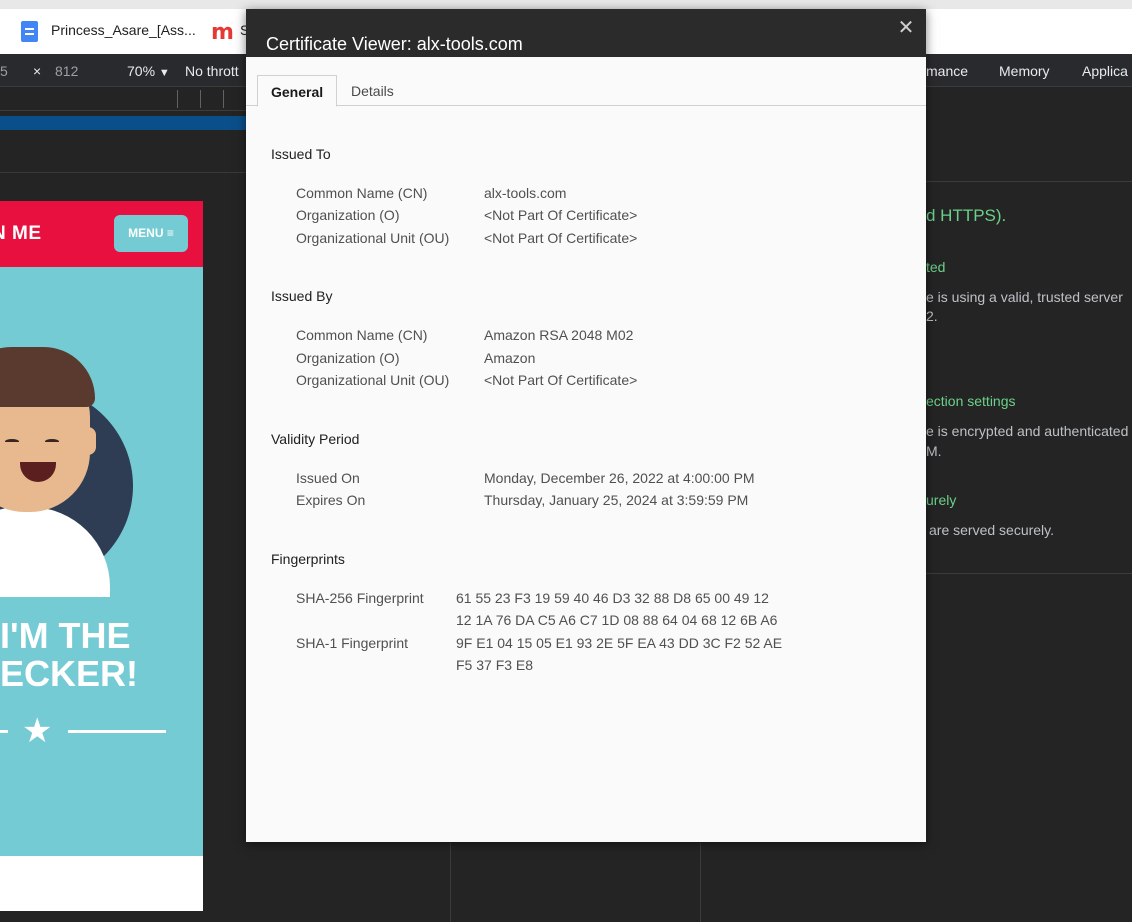 The height and width of the screenshot is (922, 1132). Describe the element at coordinates (123, 152) in the screenshot. I see `device-ruler` at that location.